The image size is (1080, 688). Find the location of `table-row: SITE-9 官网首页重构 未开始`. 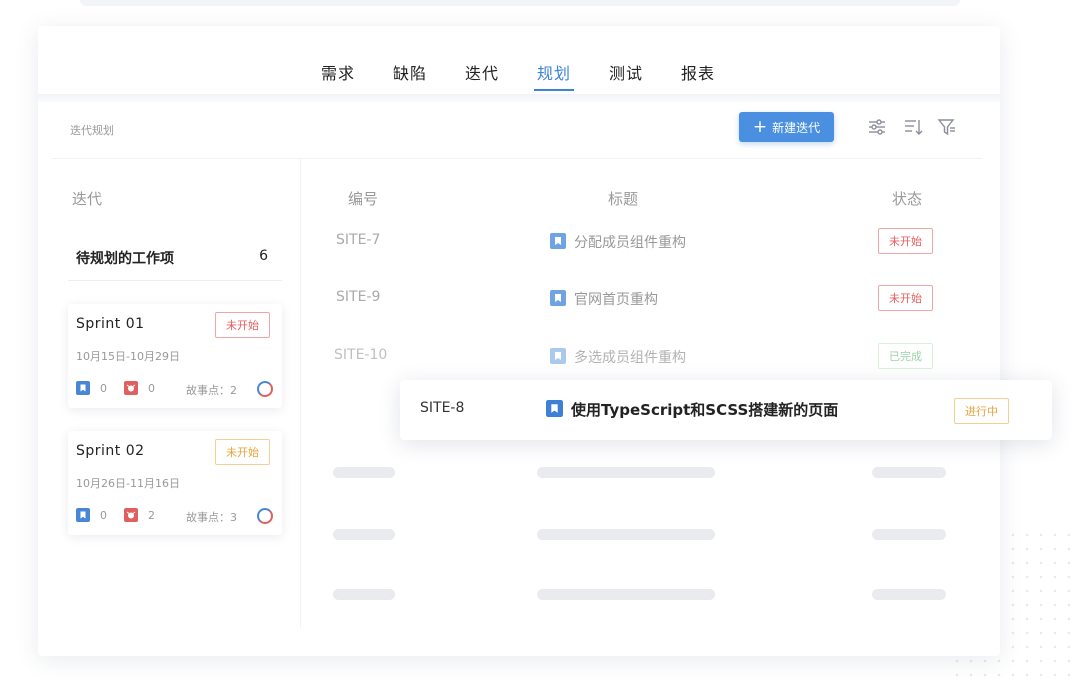

table-row: SITE-9 官网首页重构 未开始 is located at coordinates (653, 299).